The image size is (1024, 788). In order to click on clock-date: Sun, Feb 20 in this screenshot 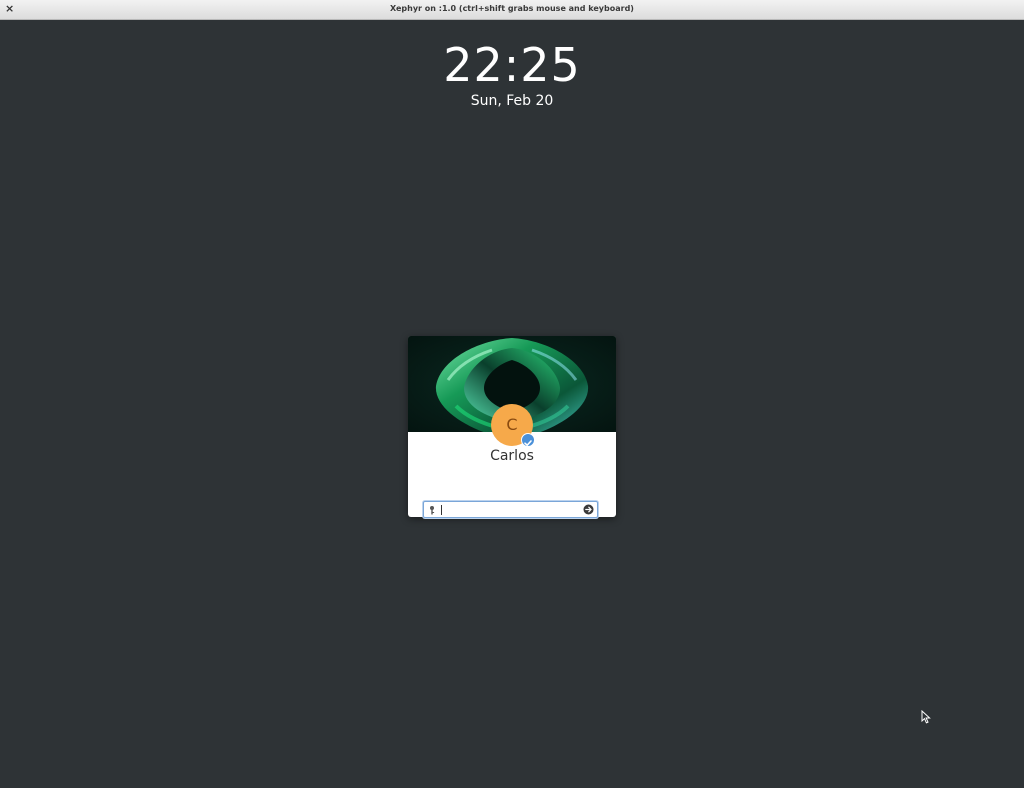, I will do `click(512, 101)`.